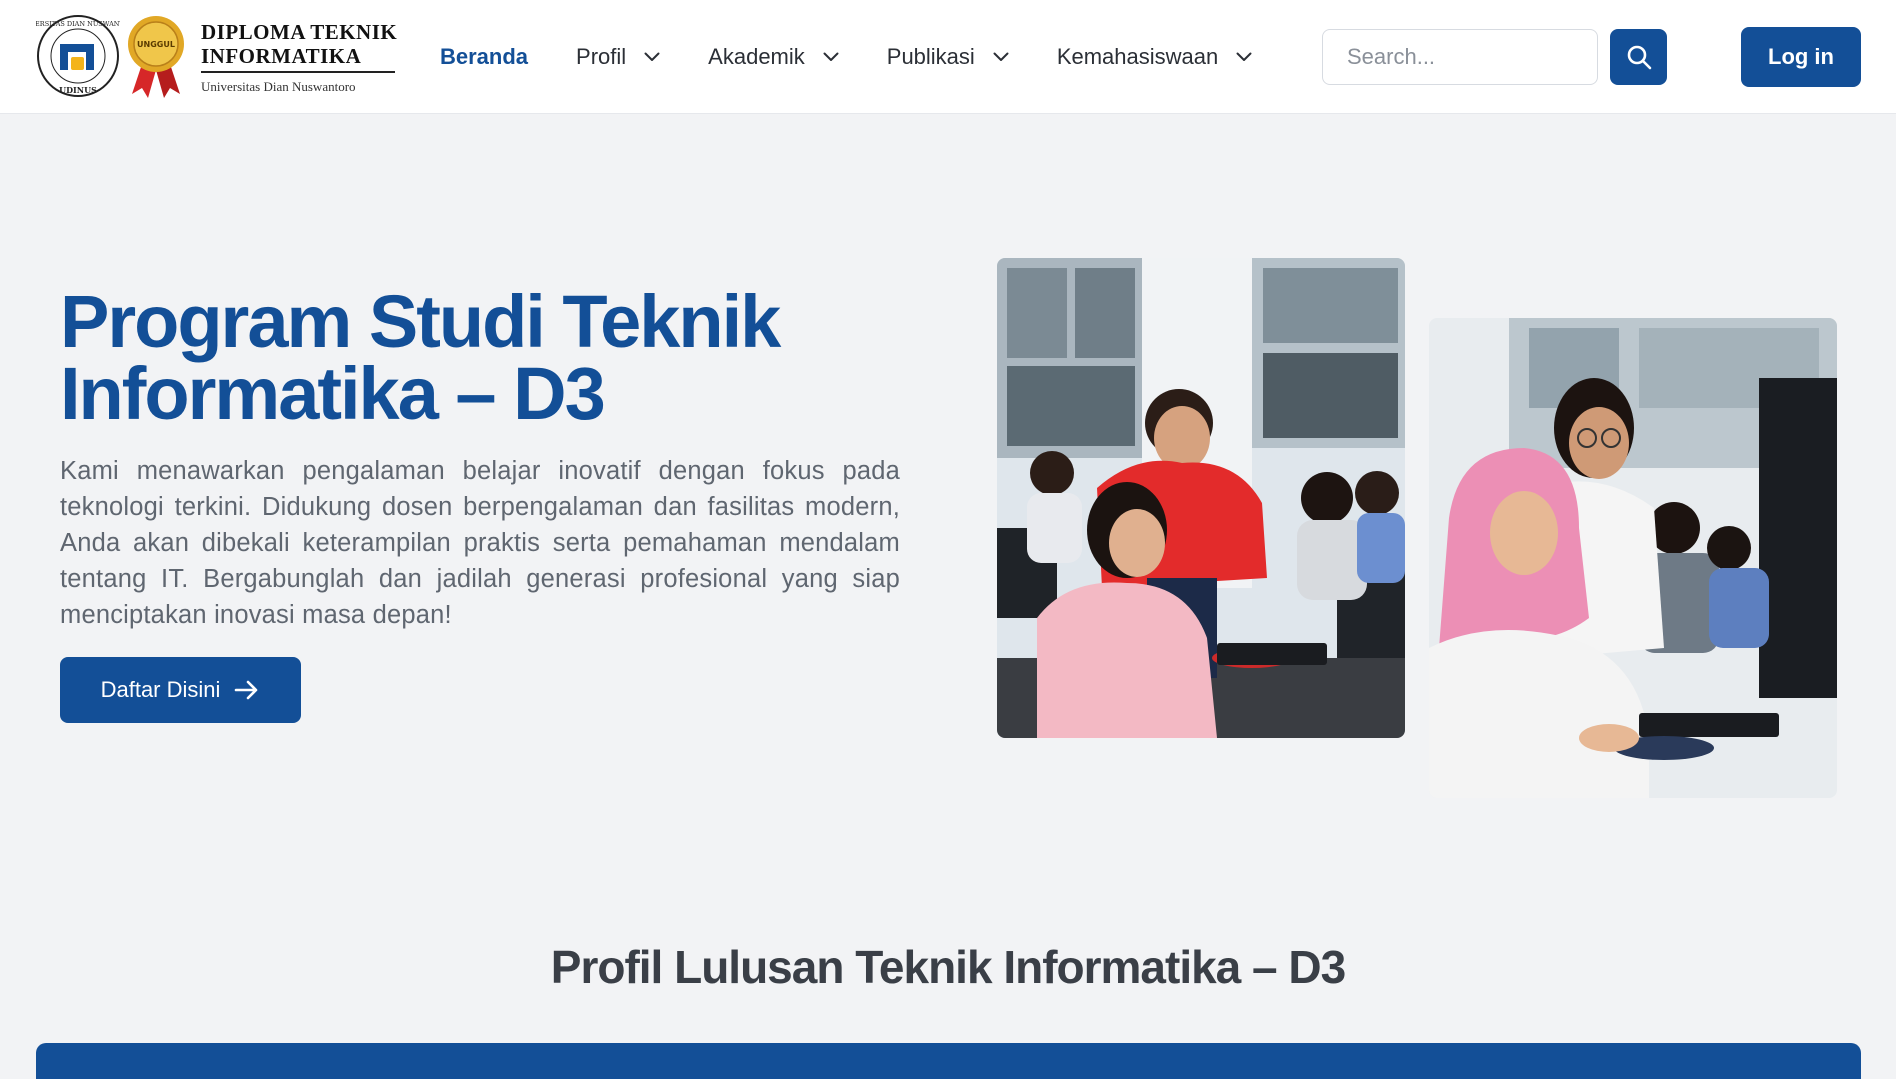 The width and height of the screenshot is (1896, 1079). Describe the element at coordinates (1201, 498) in the screenshot. I see `hero-photo-lab-lecturer` at that location.